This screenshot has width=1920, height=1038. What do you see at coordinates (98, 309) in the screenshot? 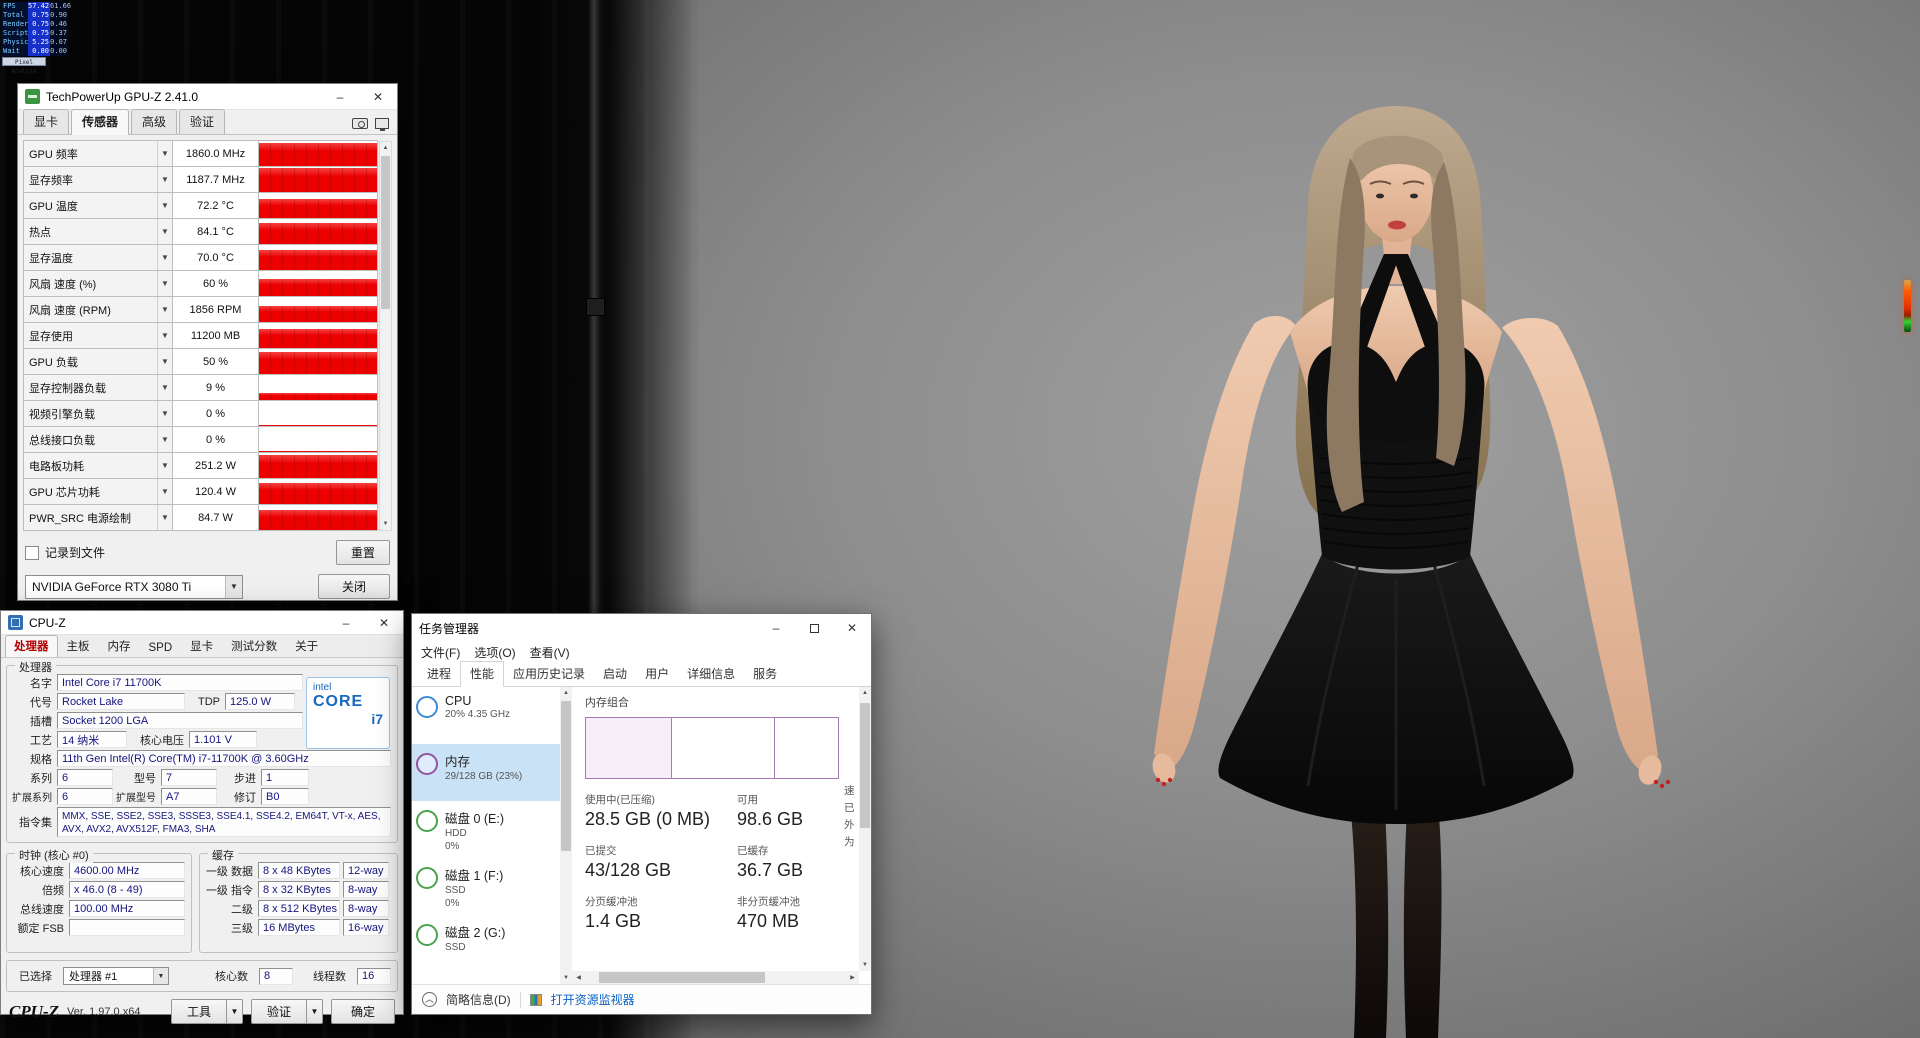
I see `sensor-dropdown: 风扇 速度 (RPM) ▼` at bounding box center [98, 309].